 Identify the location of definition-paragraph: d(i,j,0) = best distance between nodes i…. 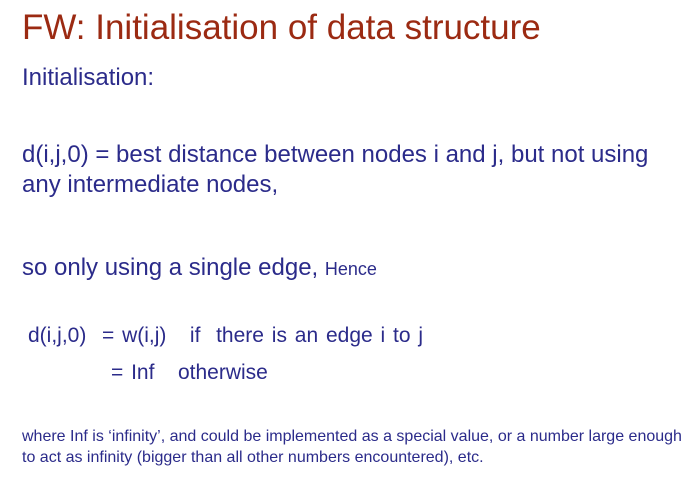
(335, 169).